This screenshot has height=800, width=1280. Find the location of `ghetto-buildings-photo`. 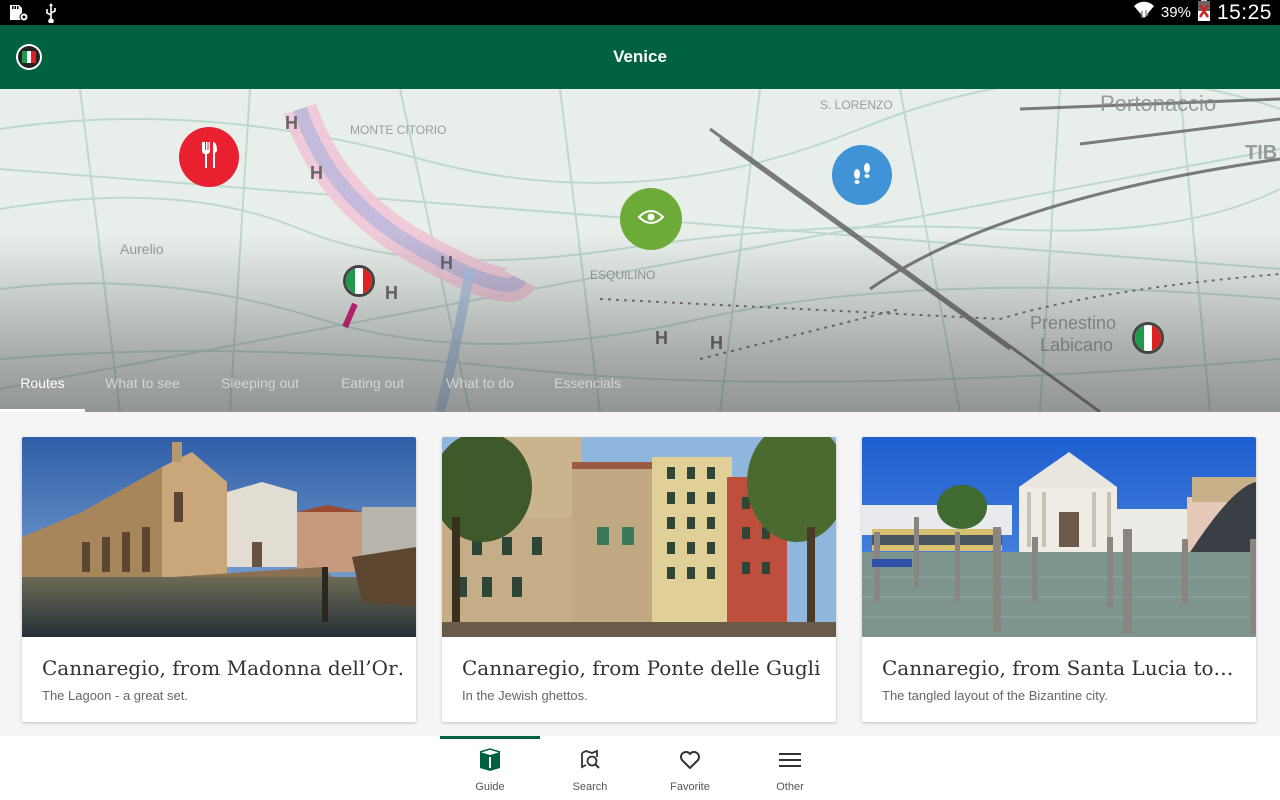

ghetto-buildings-photo is located at coordinates (639, 537).